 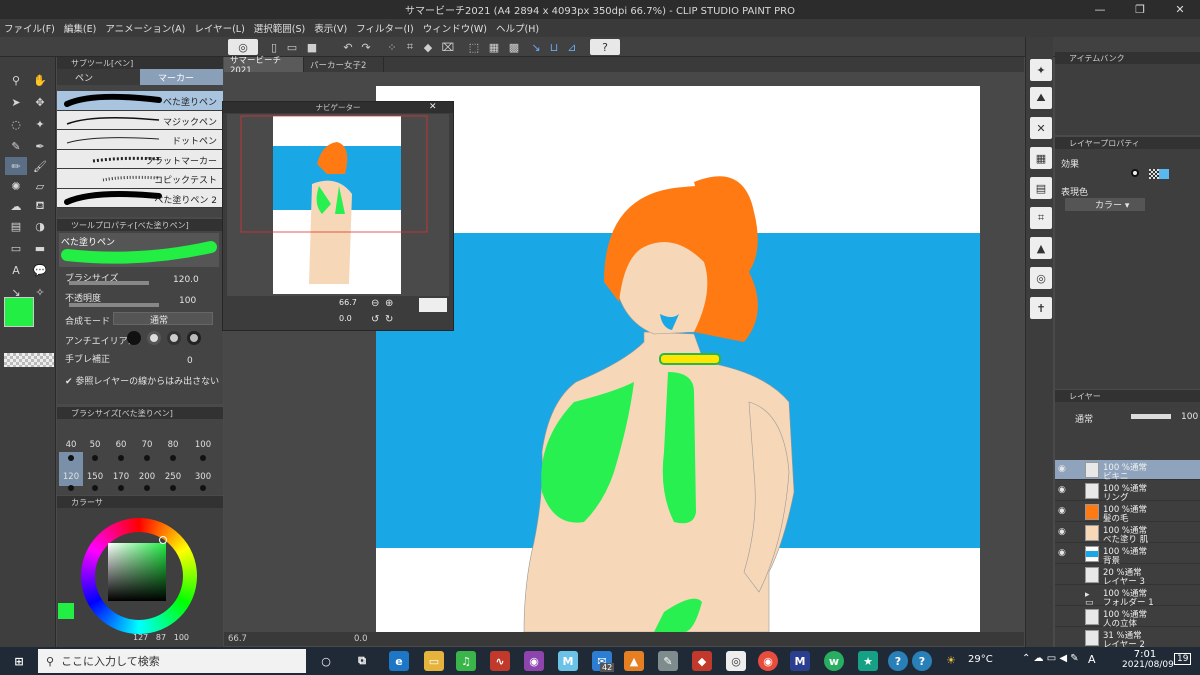 I want to click on fill-icon: ◆, so click(x=428, y=47).